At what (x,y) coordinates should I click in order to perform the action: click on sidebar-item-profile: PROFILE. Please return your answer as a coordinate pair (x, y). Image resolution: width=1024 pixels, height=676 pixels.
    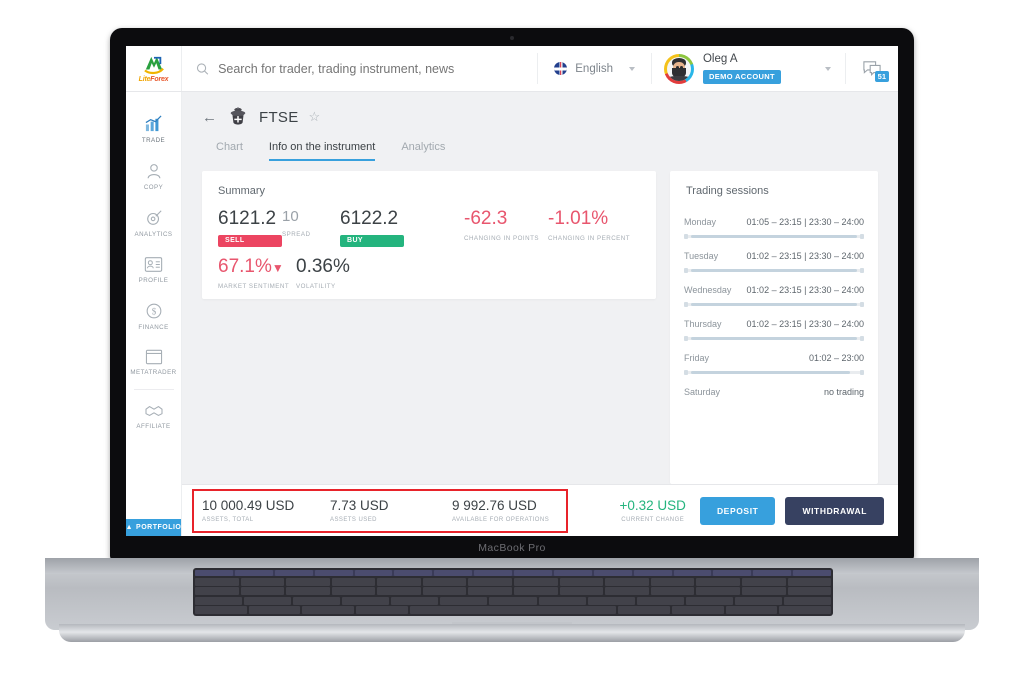
    Looking at the image, I should click on (153, 270).